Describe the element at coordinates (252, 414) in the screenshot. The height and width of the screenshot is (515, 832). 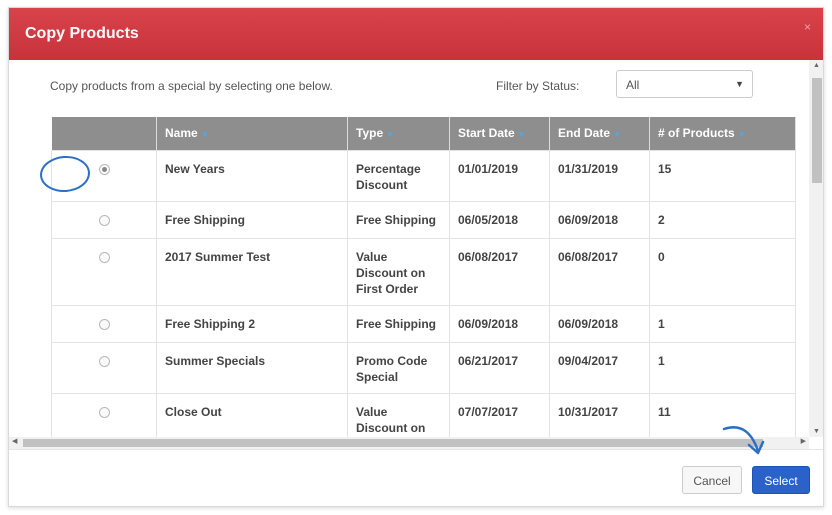
I see `cell-name: Close Out` at that location.